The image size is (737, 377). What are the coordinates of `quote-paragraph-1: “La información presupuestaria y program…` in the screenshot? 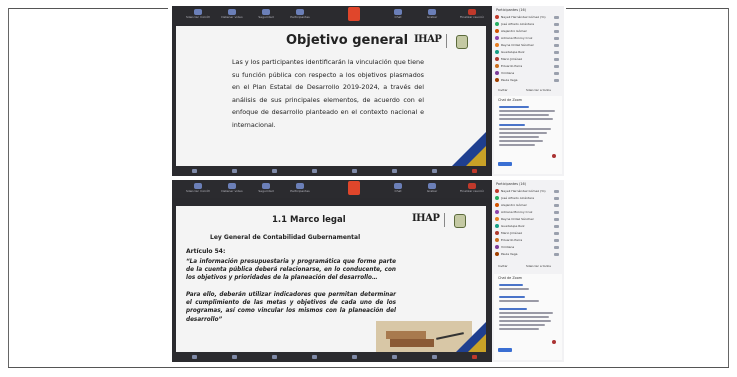 It's located at (291, 270).